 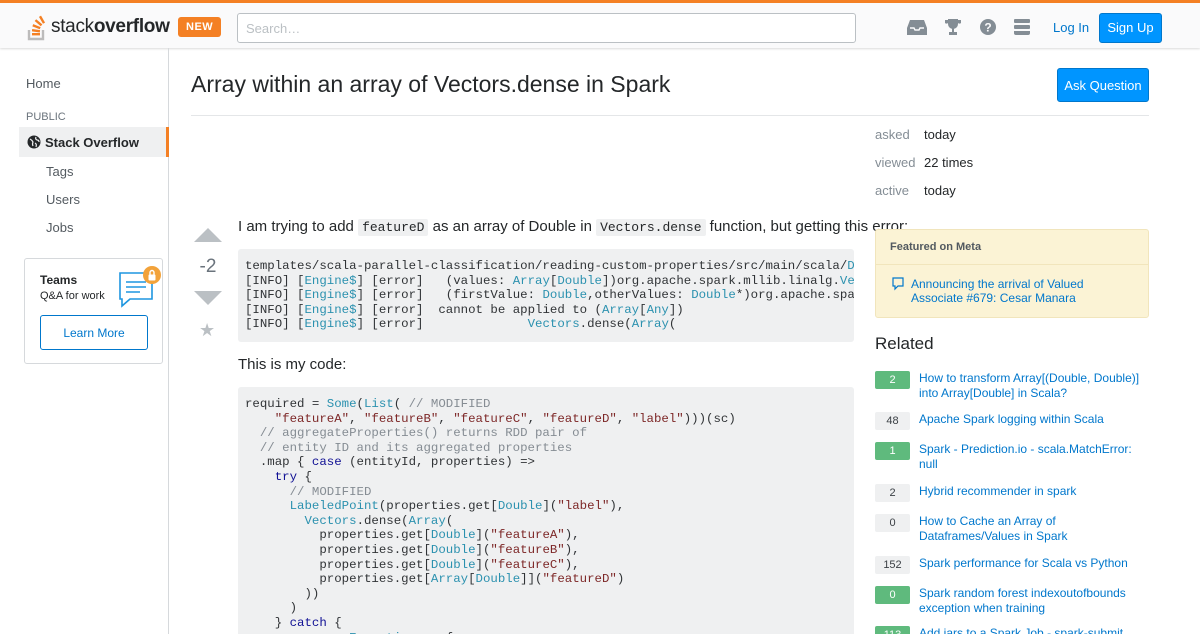 I want to click on related-score: 1, so click(x=892, y=451).